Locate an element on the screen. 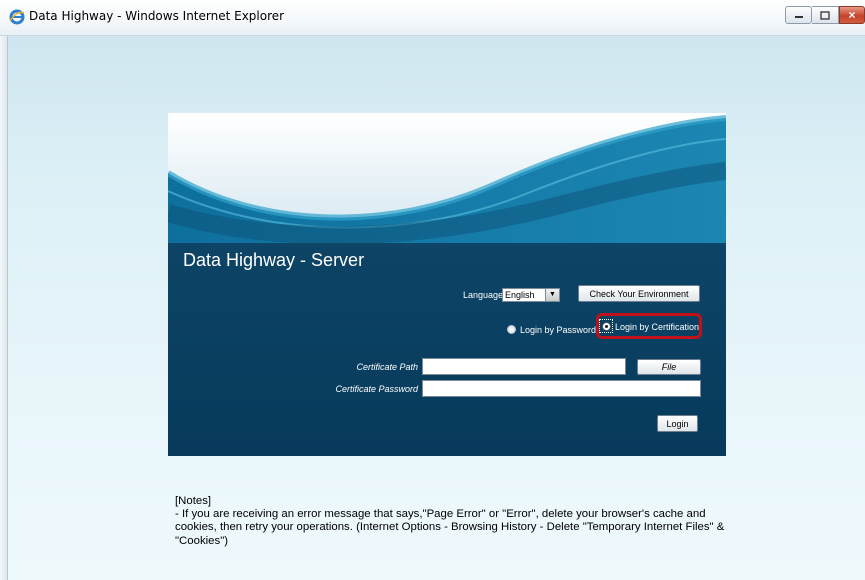 The height and width of the screenshot is (580, 865). minimize-button is located at coordinates (798, 15).